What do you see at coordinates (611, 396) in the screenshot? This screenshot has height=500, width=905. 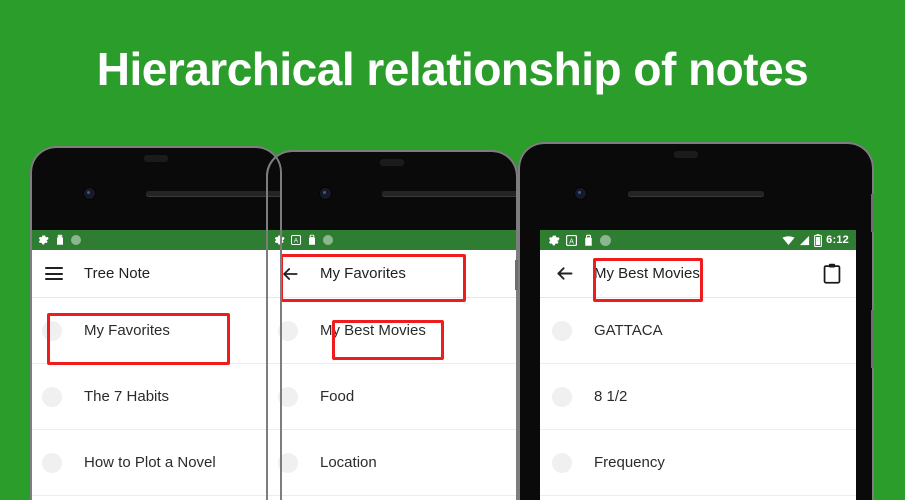 I see `list-item-label: 8 1/2` at bounding box center [611, 396].